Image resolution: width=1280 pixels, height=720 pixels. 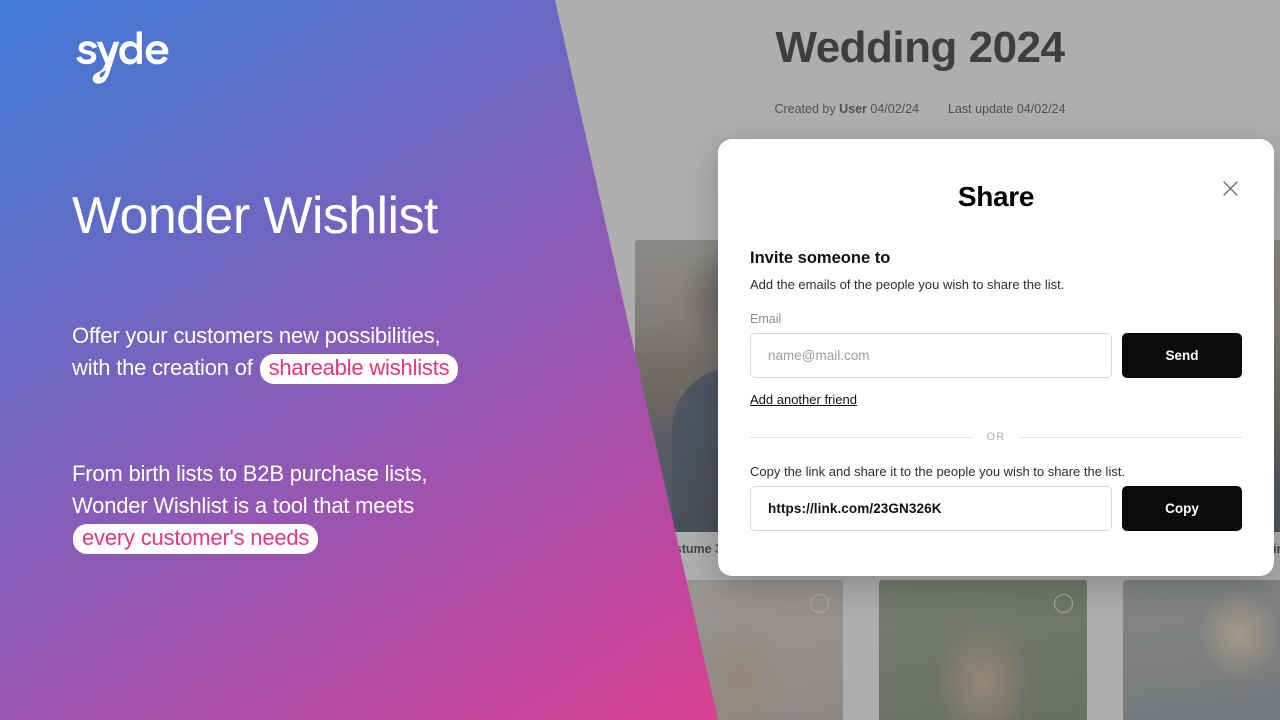 What do you see at coordinates (981, 109) in the screenshot?
I see `last-update-label: Last update` at bounding box center [981, 109].